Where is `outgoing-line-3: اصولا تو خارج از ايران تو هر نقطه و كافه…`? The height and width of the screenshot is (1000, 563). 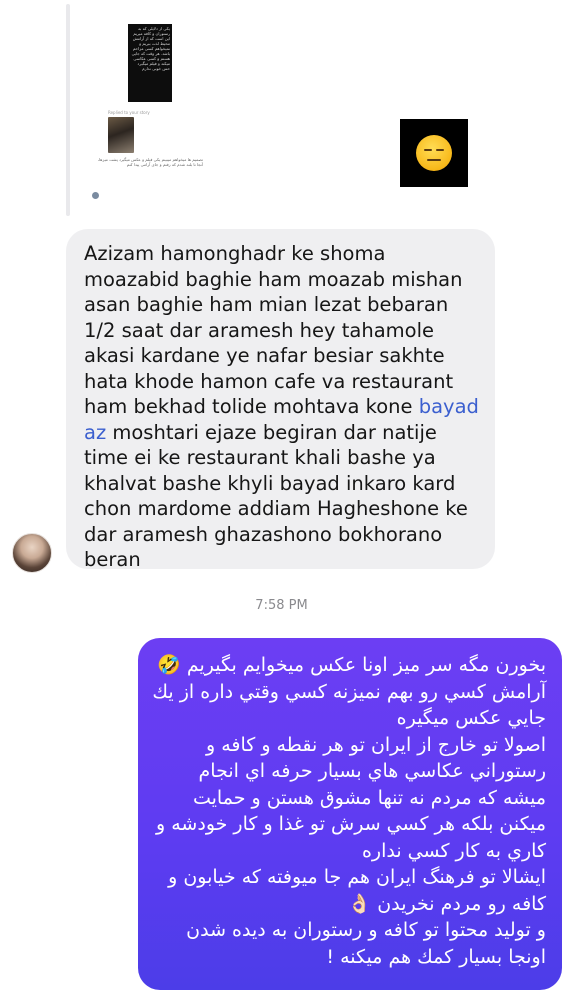 outgoing-line-3: اصولا تو خارج از ايران تو هر نقطه و كافه… is located at coordinates (351, 797).